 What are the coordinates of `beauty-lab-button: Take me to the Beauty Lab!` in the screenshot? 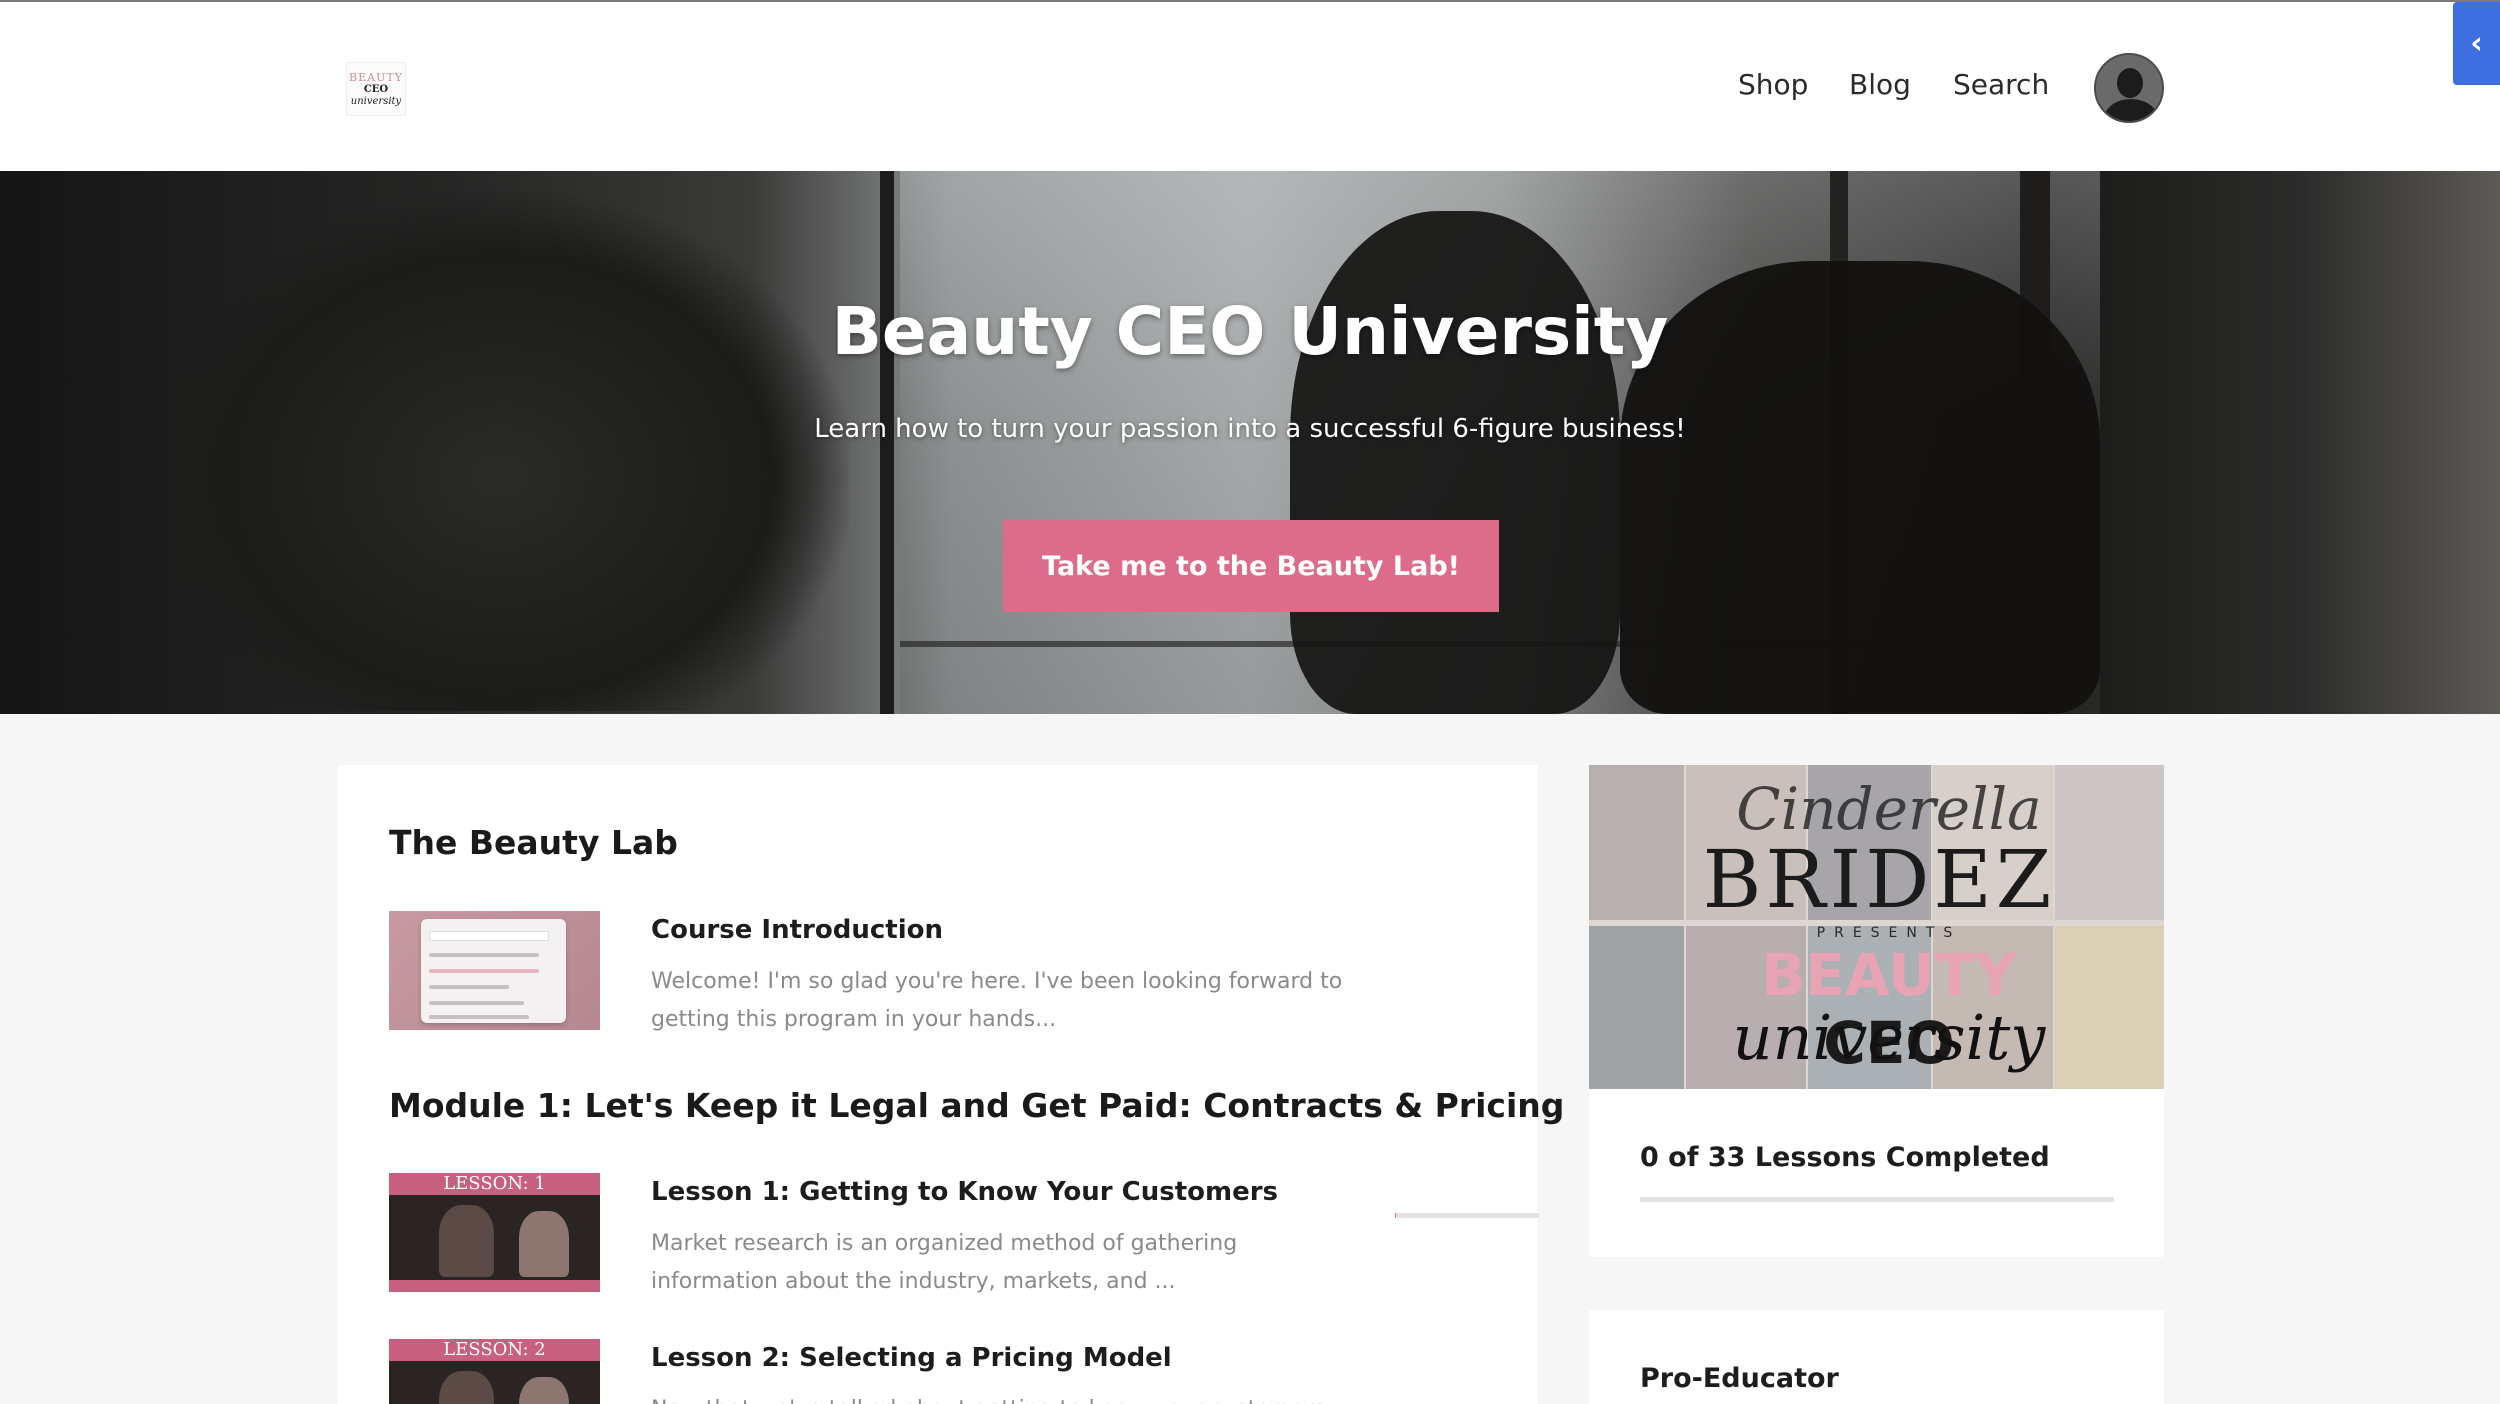 It's located at (1251, 566).